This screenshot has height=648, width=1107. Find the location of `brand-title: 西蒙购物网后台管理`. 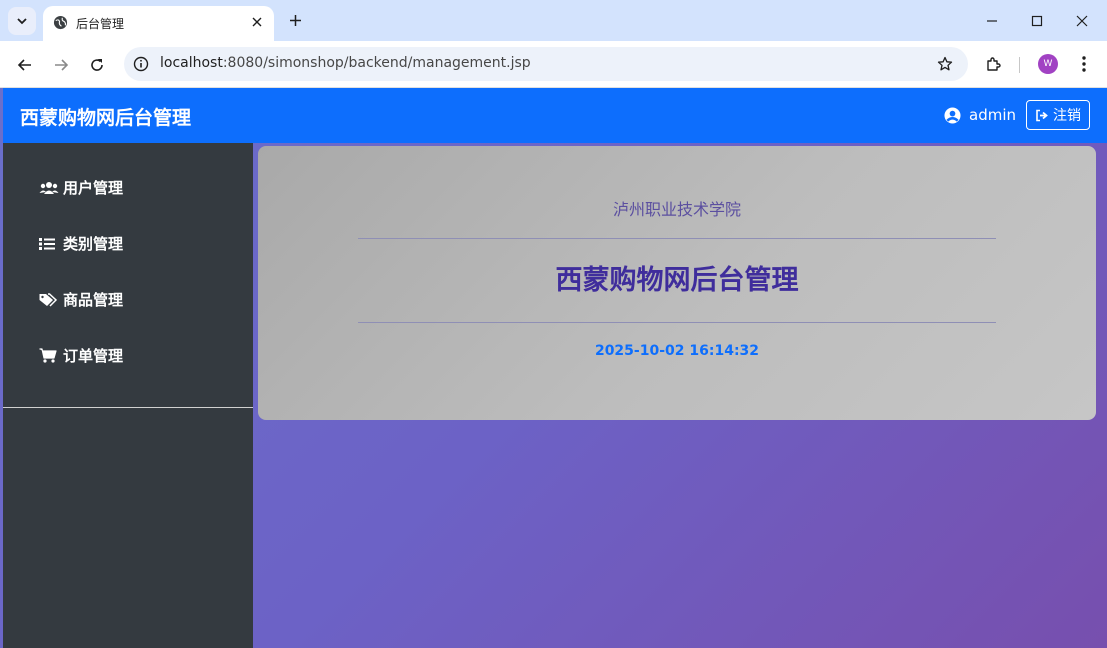

brand-title: 西蒙购物网后台管理 is located at coordinates (105, 116).